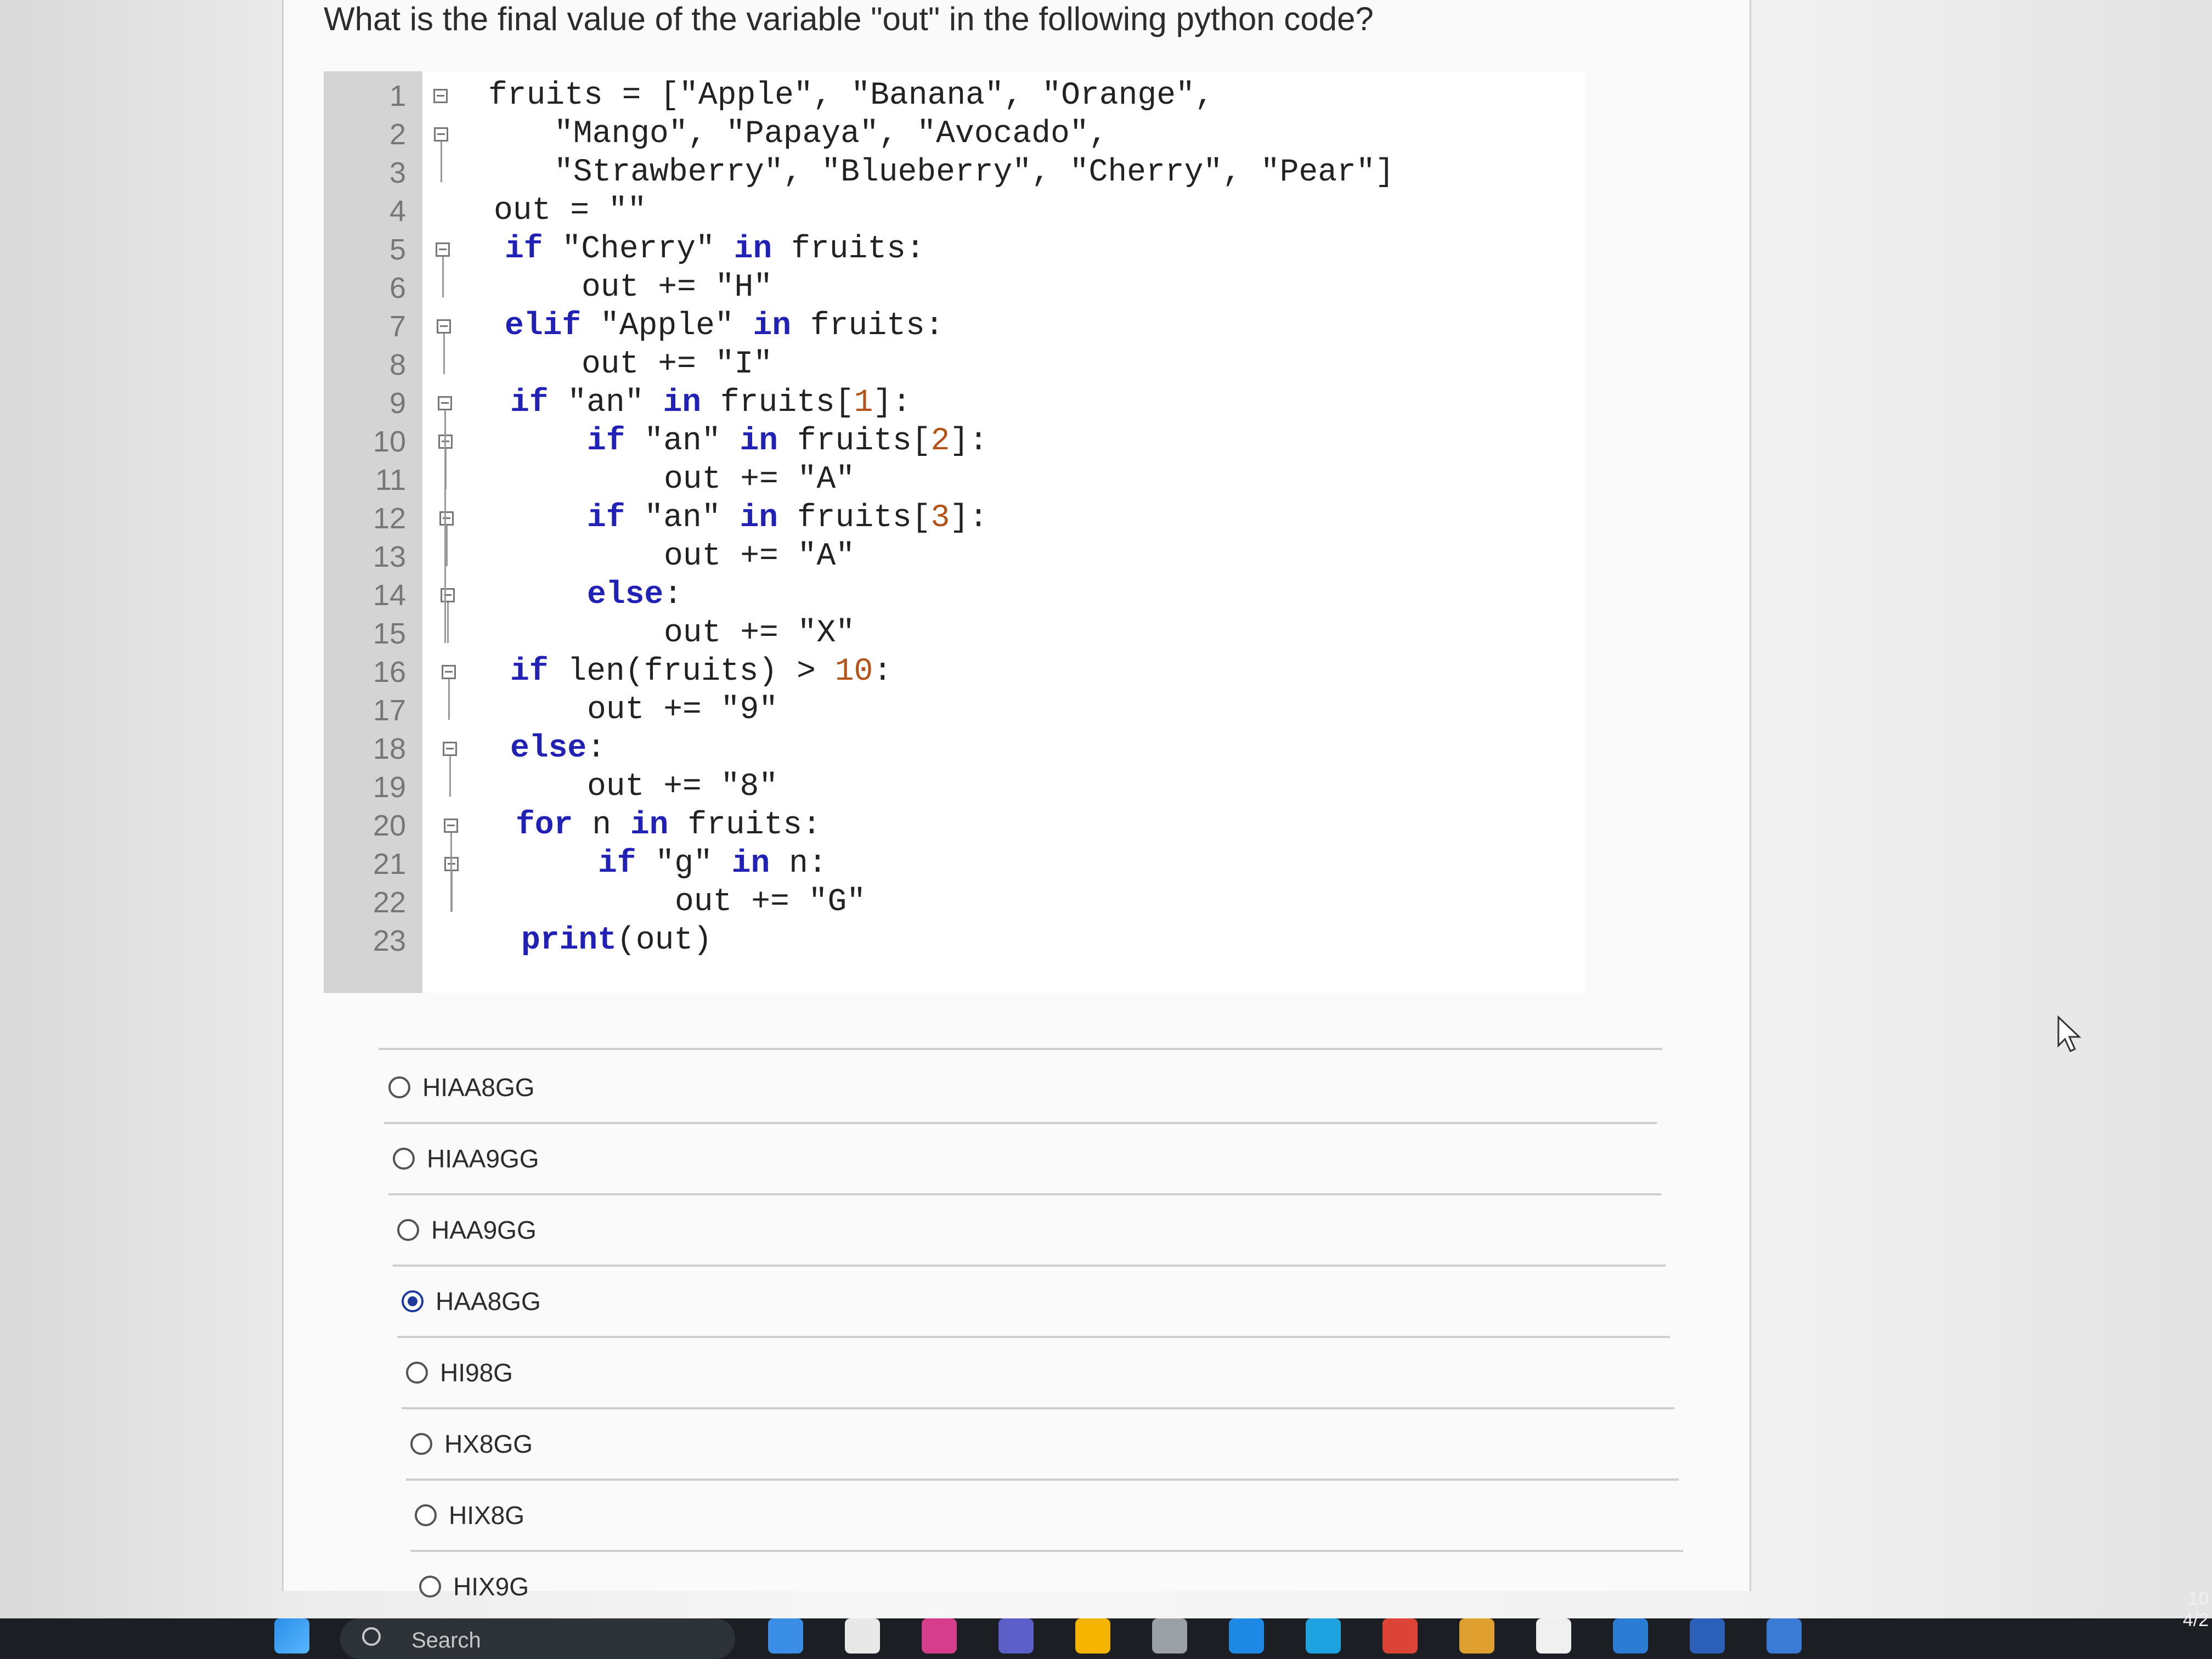 Image resolution: width=2212 pixels, height=1659 pixels. Describe the element at coordinates (2196, 1610) in the screenshot. I see `taskbar-clock: 10 4/2` at that location.